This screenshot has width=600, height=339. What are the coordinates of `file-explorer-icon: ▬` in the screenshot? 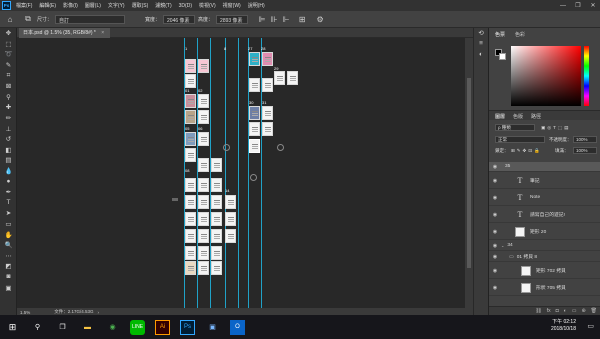 It's located at (87, 327).